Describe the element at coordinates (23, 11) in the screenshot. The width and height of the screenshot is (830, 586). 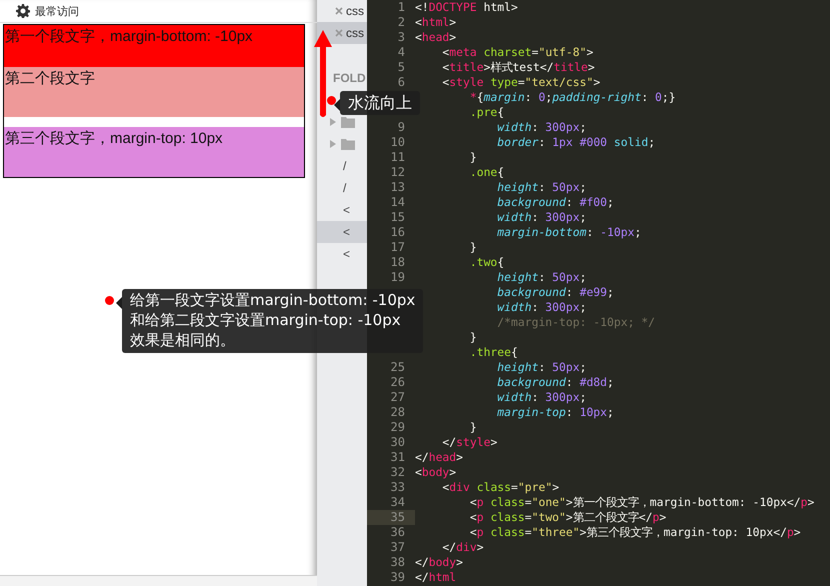
I see `gear-icon` at that location.